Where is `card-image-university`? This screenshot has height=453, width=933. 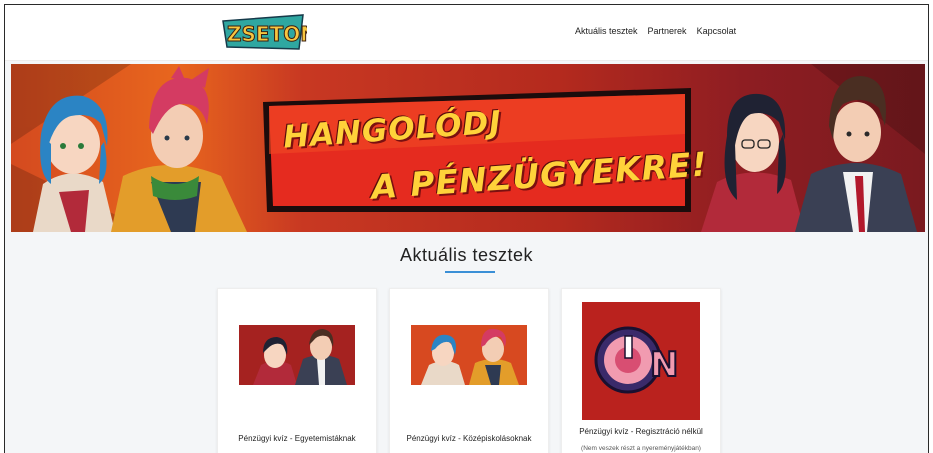 card-image-university is located at coordinates (297, 355).